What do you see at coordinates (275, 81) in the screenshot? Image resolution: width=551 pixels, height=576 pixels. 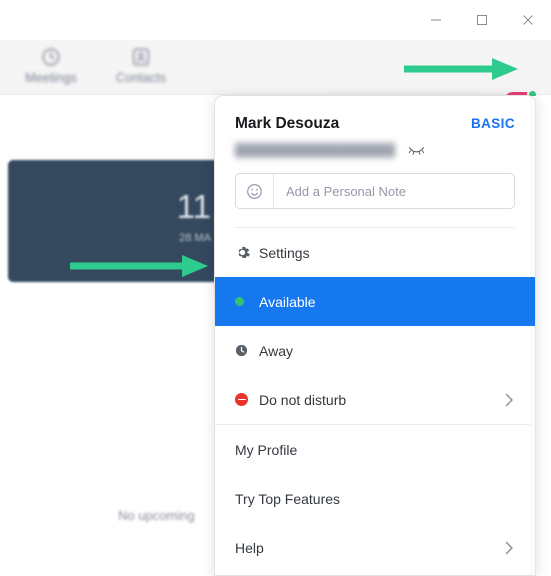 I see `main-toolbar: Meetings Contacts Search M` at bounding box center [275, 81].